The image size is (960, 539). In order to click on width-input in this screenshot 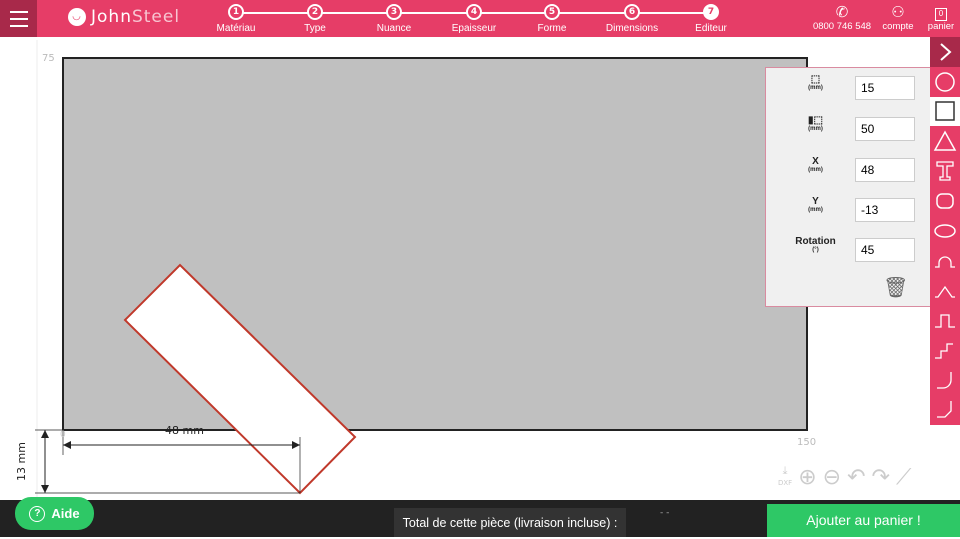, I will do `click(885, 129)`.